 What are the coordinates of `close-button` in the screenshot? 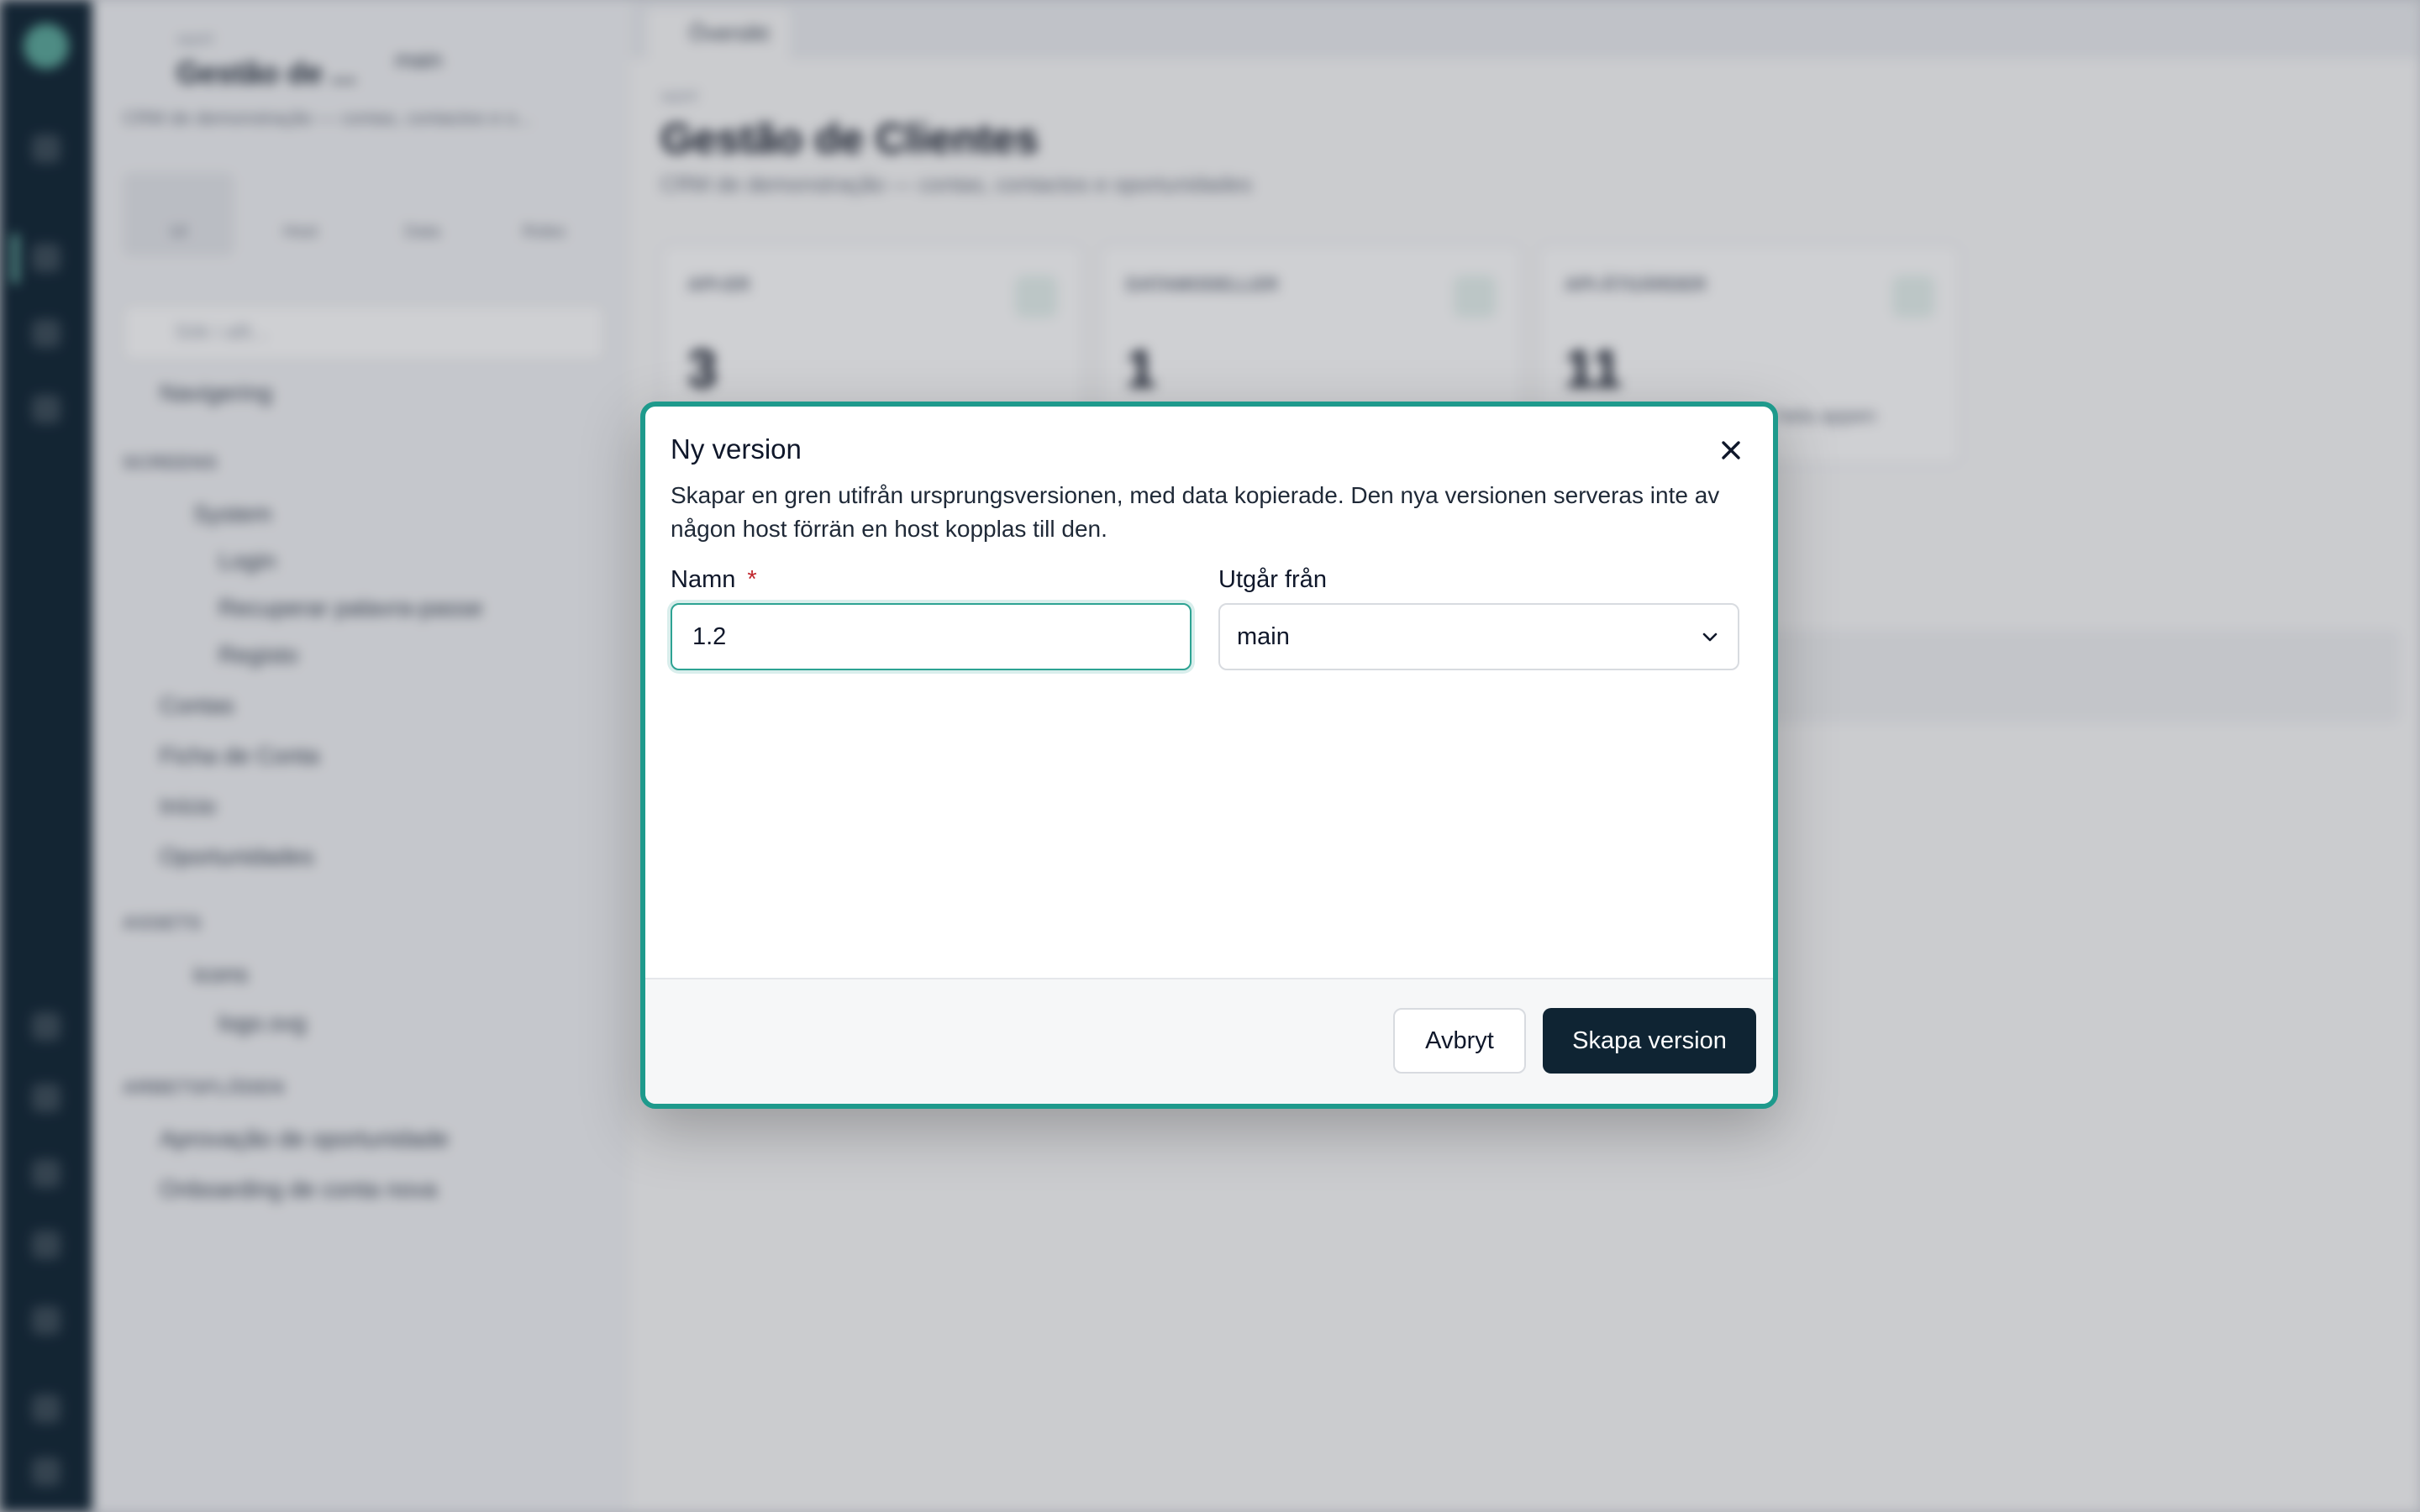 It's located at (1731, 450).